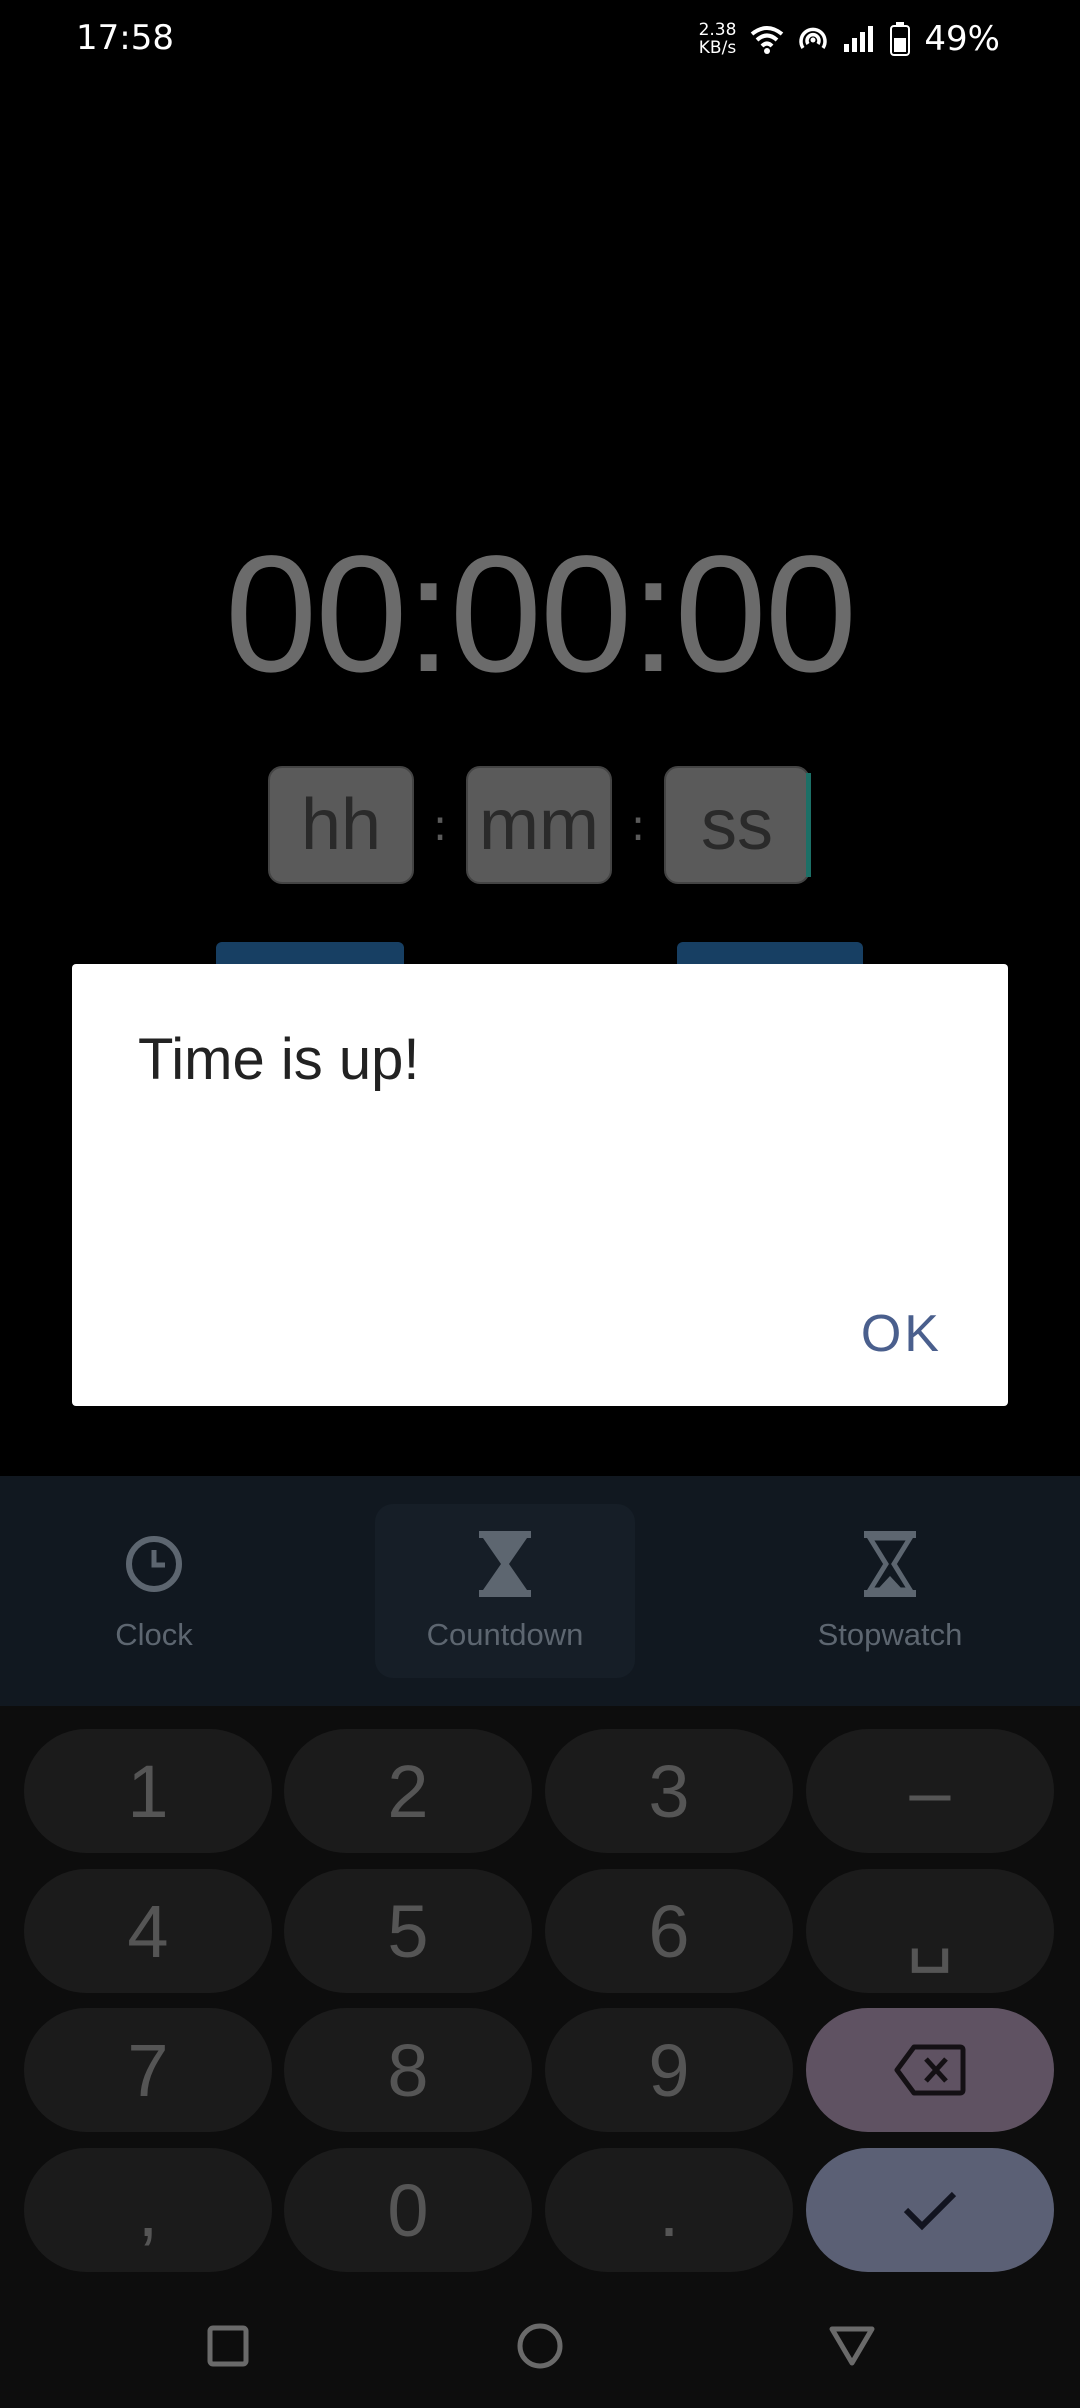 The width and height of the screenshot is (1080, 2408). Describe the element at coordinates (341, 825) in the screenshot. I see `hours-input: hh` at that location.